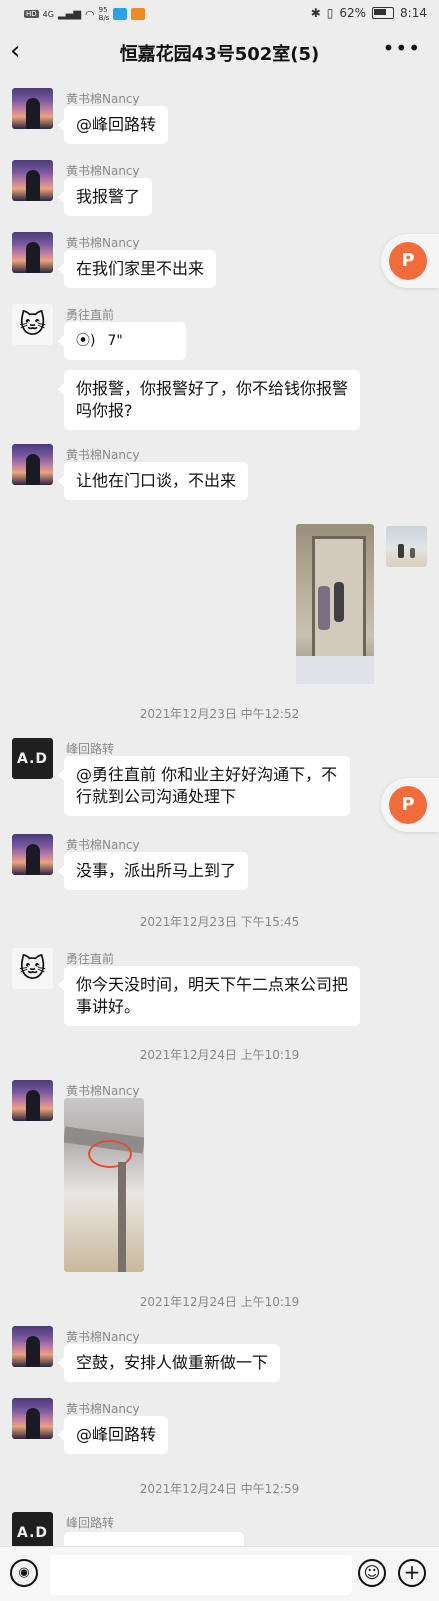 This screenshot has width=439, height=1601. I want to click on battery-percent: 62%, so click(353, 13).